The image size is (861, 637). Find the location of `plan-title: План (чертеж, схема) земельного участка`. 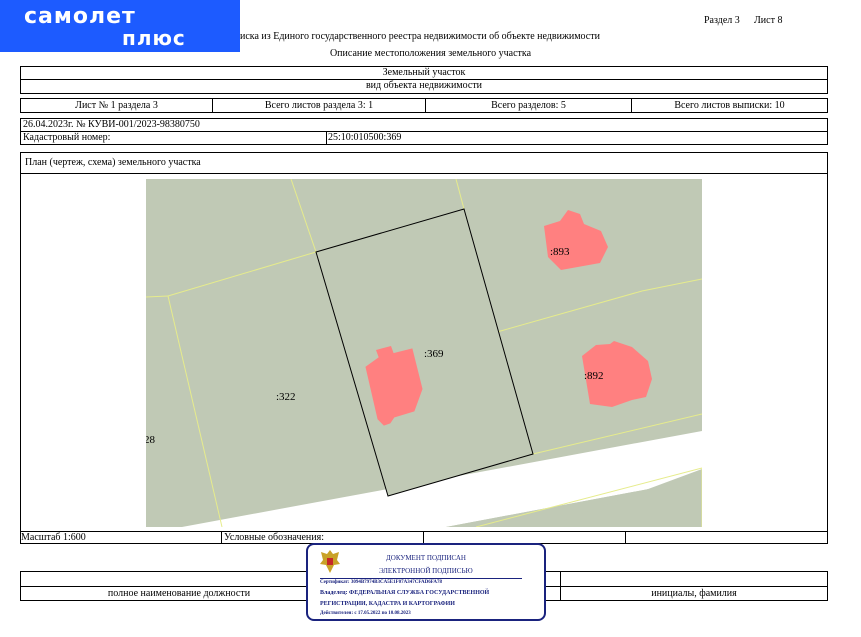

plan-title: План (чертеж, схема) земельного участка is located at coordinates (113, 162).